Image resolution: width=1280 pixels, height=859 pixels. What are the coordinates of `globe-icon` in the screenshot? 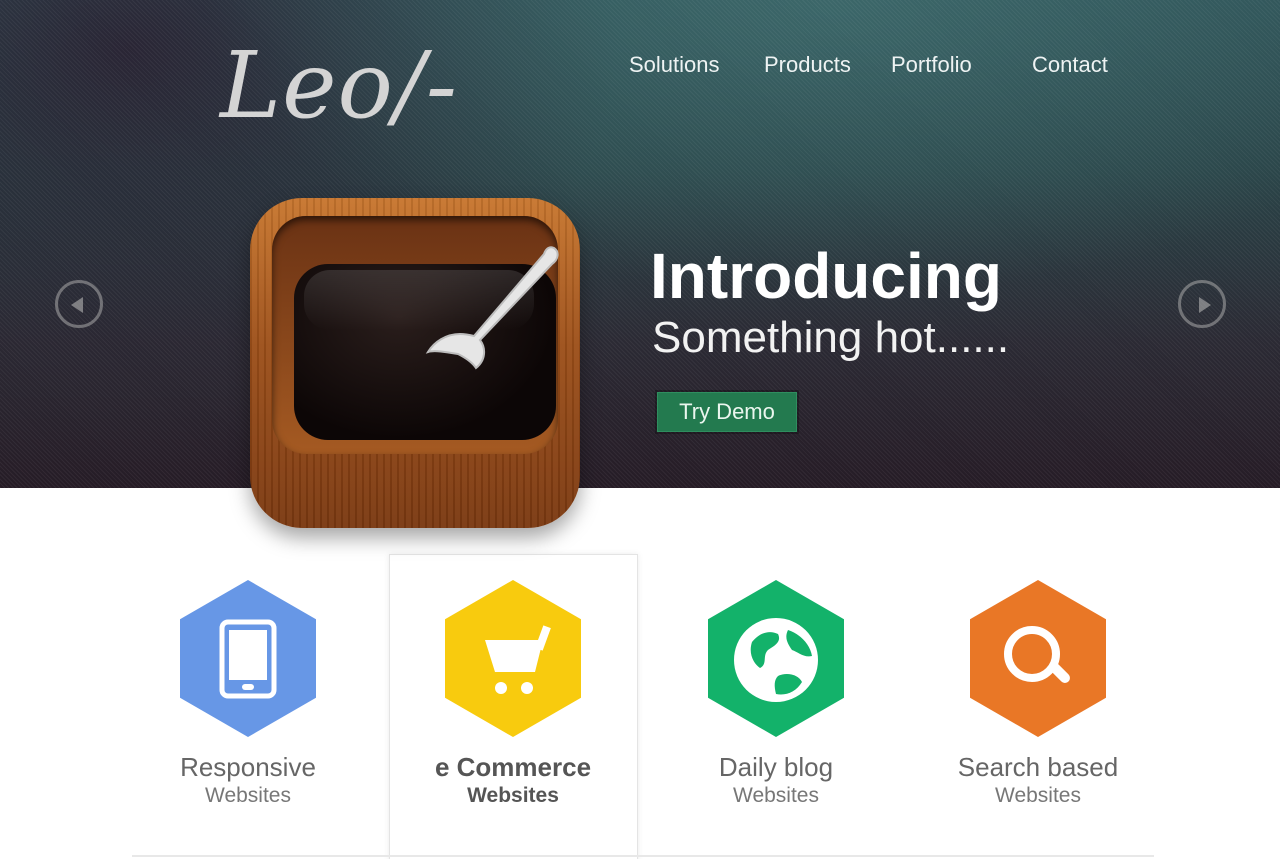 It's located at (776, 660).